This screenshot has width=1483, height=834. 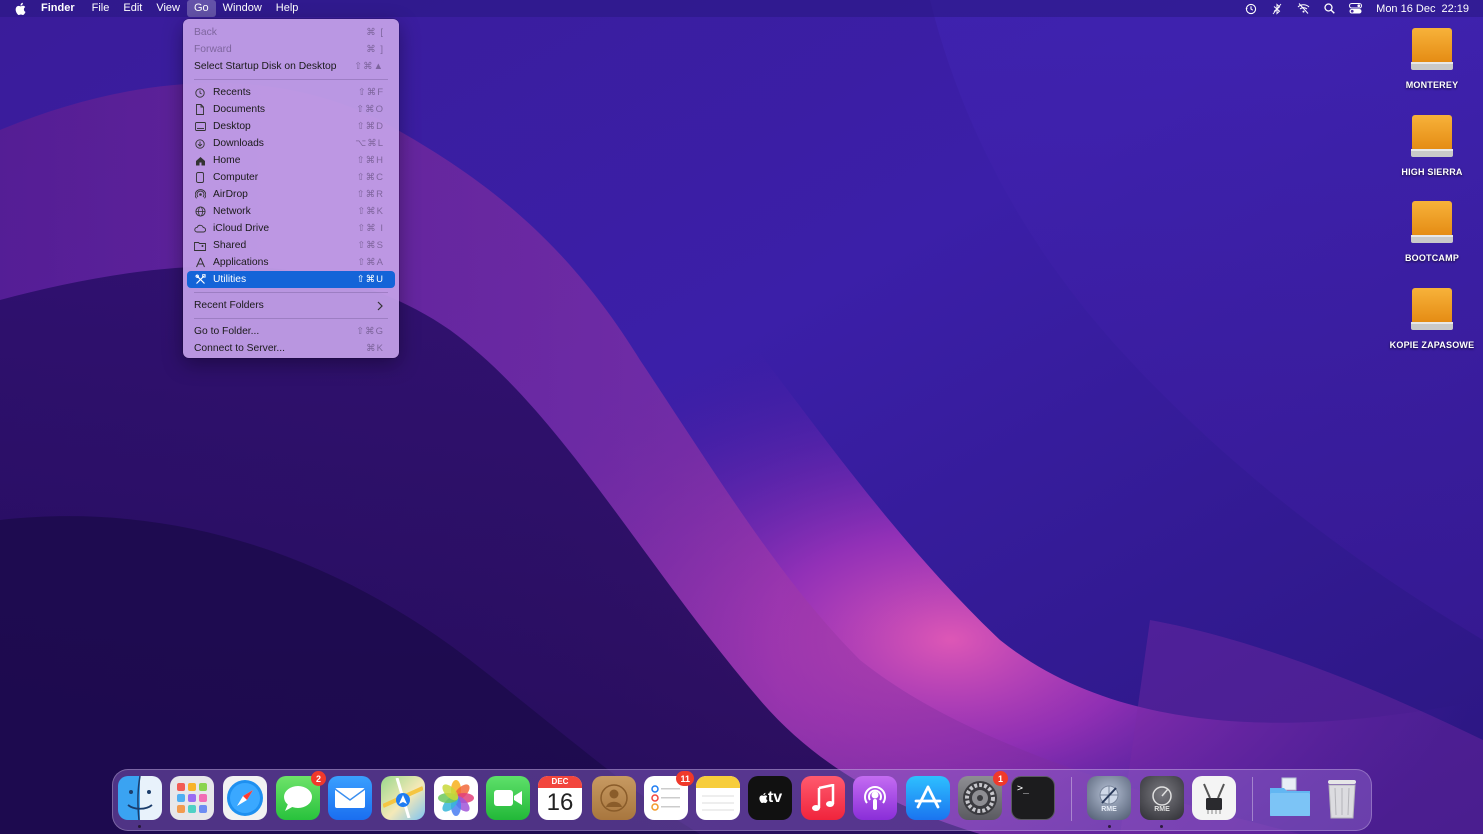 What do you see at coordinates (291, 331) in the screenshot?
I see `menu-item-go-to-folder: Go to Folder... ⇧⌘G` at bounding box center [291, 331].